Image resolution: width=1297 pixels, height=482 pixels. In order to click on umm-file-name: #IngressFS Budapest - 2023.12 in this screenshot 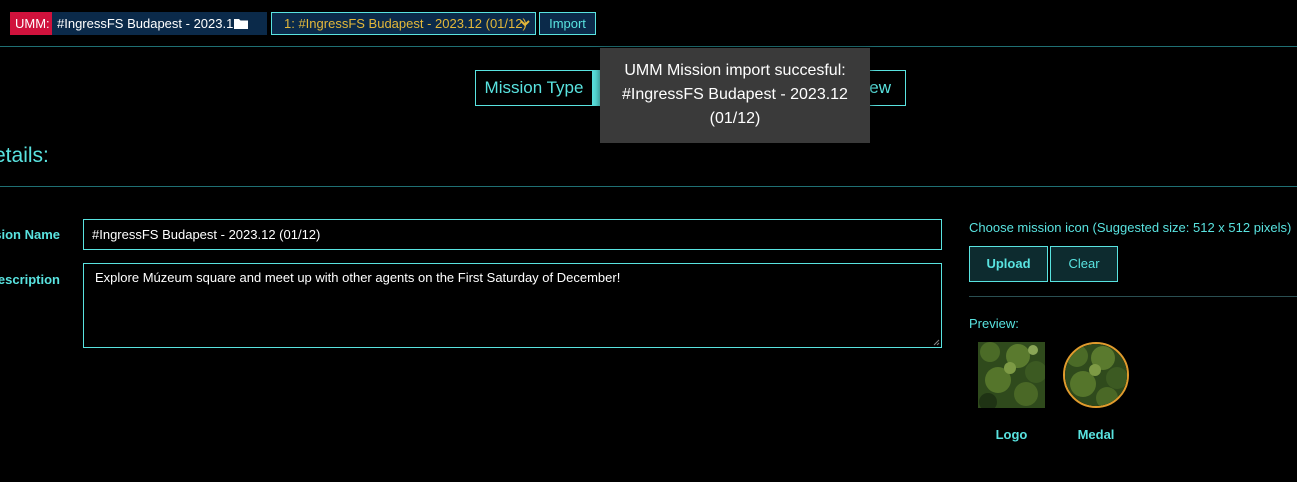, I will do `click(149, 23)`.